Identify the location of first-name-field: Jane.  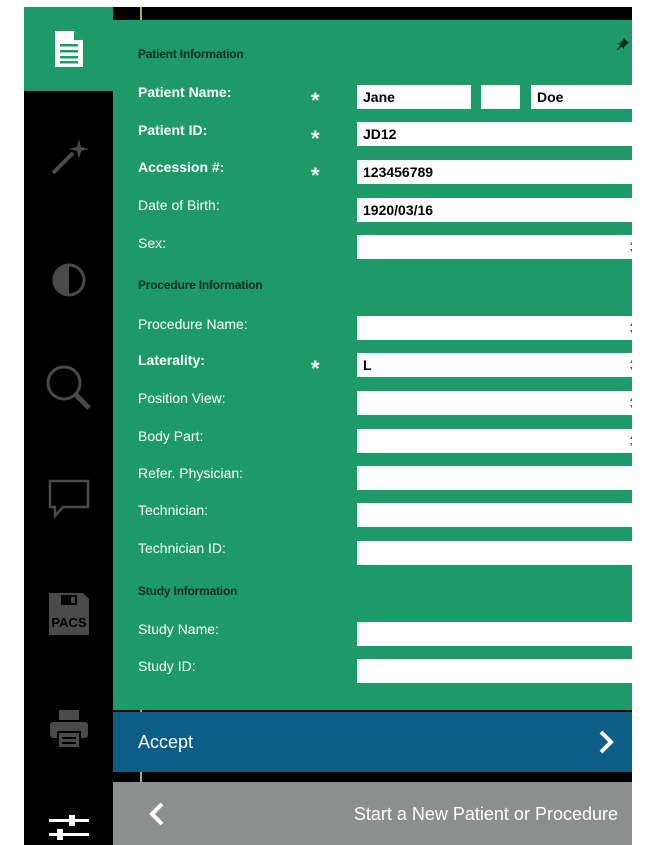
(414, 97).